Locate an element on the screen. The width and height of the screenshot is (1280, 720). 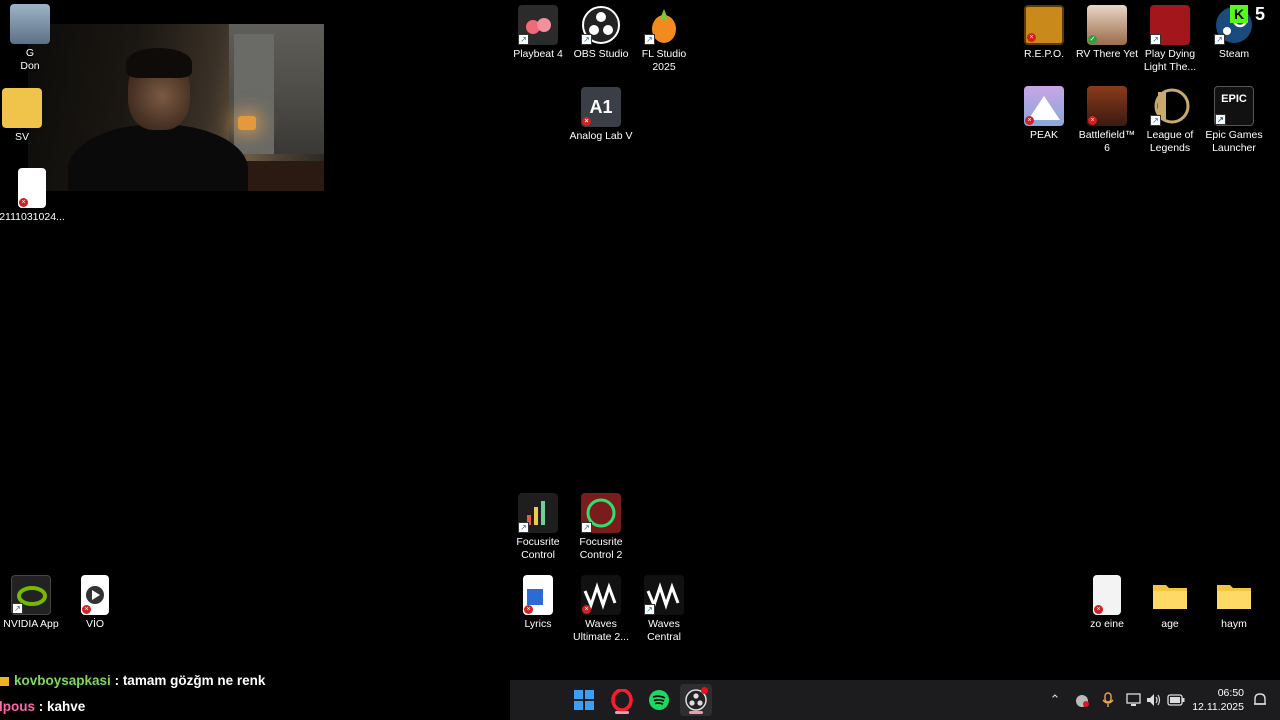
clock-date: 12.11.2025 is located at coordinates (1218, 707).